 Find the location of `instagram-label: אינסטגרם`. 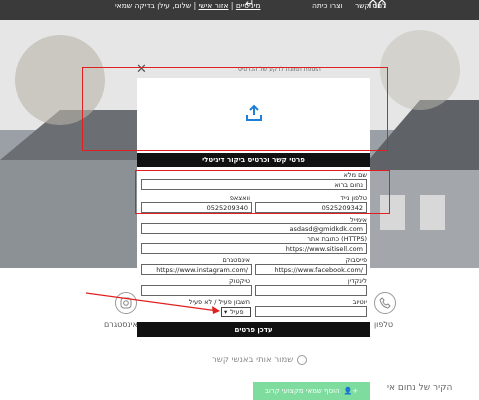

instagram-label: אינסטגרם is located at coordinates (121, 324).